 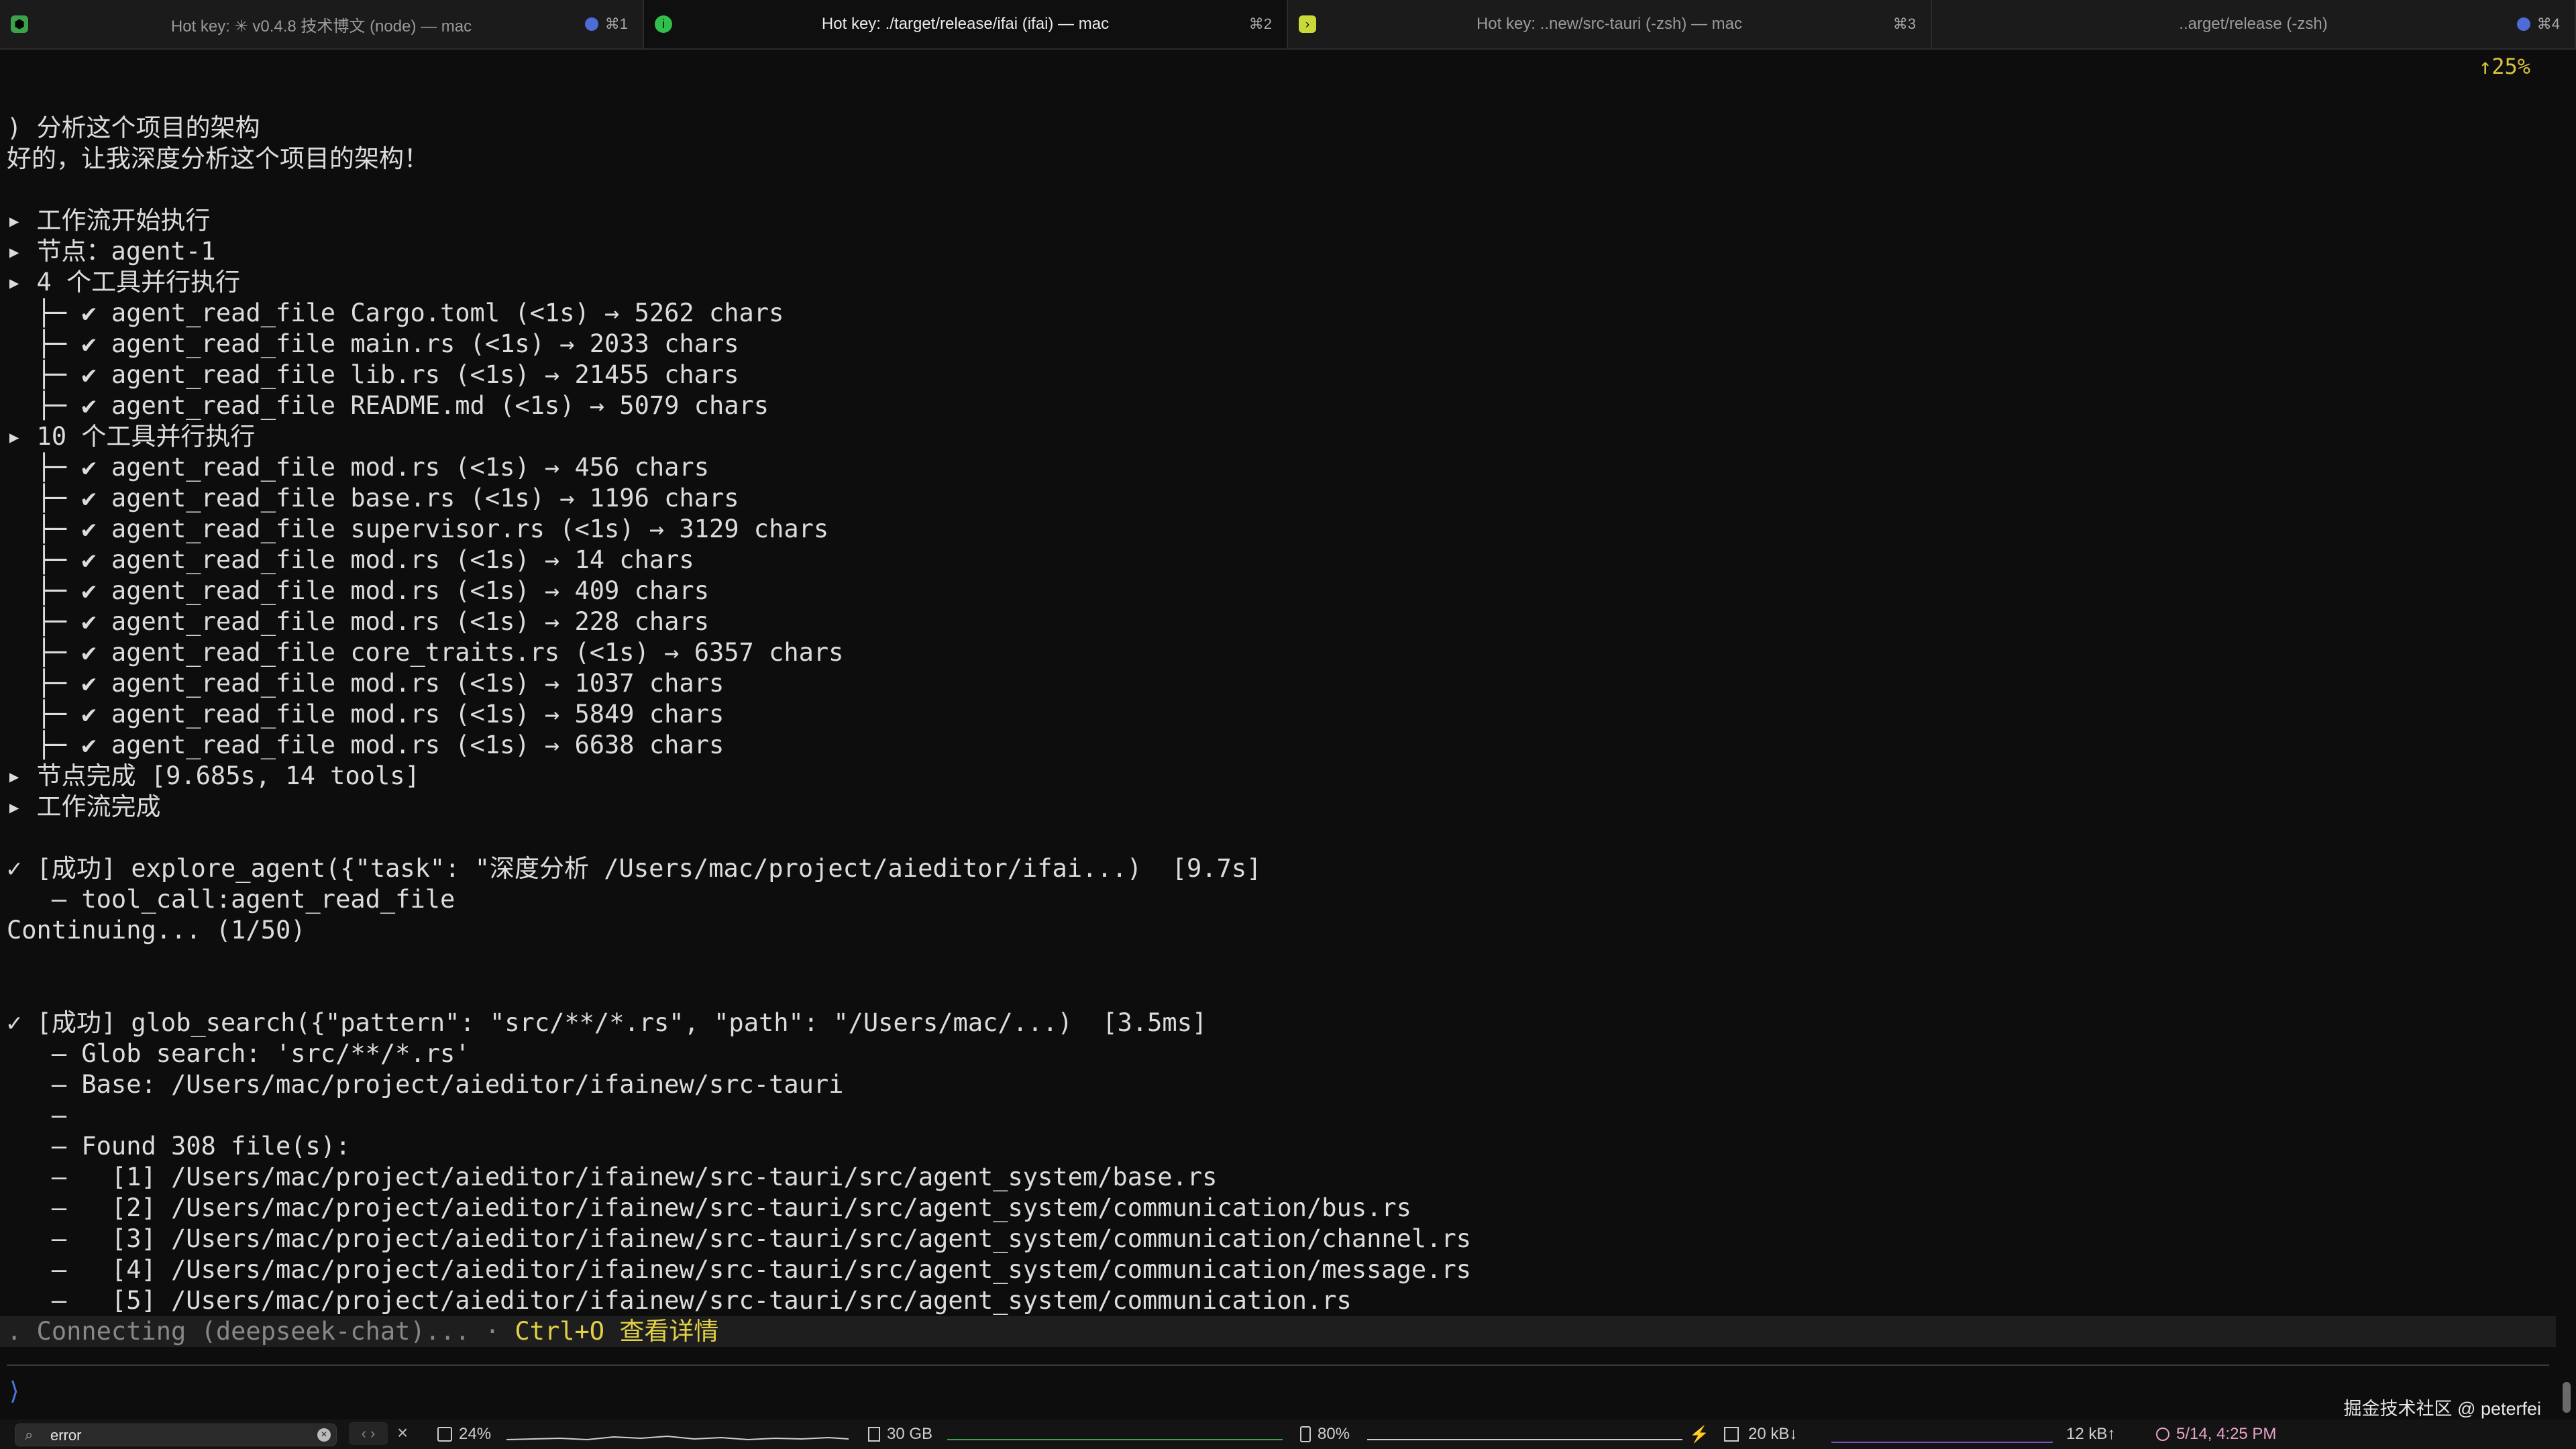 What do you see at coordinates (368, 1433) in the screenshot?
I see `prev-next-buttons: ‹ ›` at bounding box center [368, 1433].